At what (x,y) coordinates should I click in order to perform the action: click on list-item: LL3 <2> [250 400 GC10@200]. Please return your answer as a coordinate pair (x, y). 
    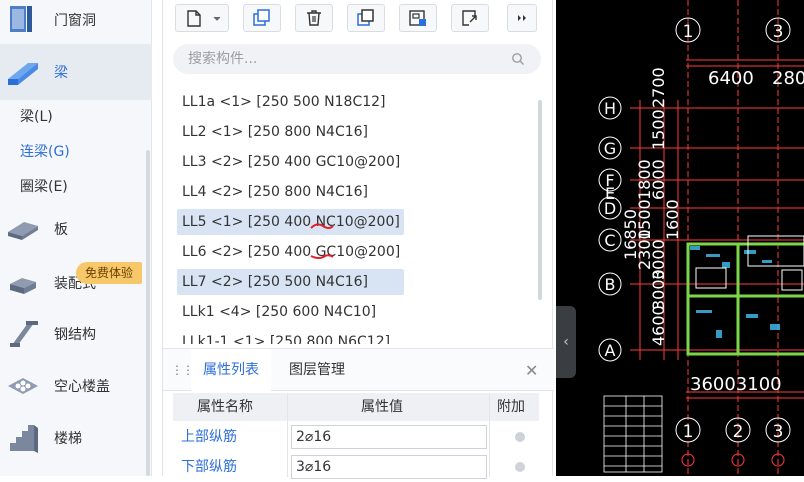
    Looking at the image, I should click on (288, 162).